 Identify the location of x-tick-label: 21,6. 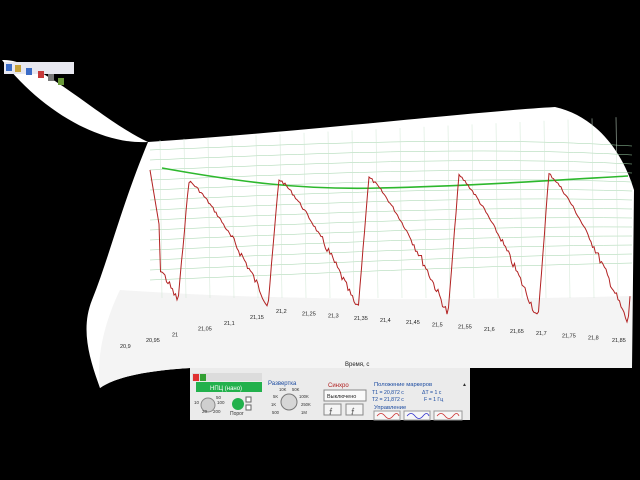
(489, 330).